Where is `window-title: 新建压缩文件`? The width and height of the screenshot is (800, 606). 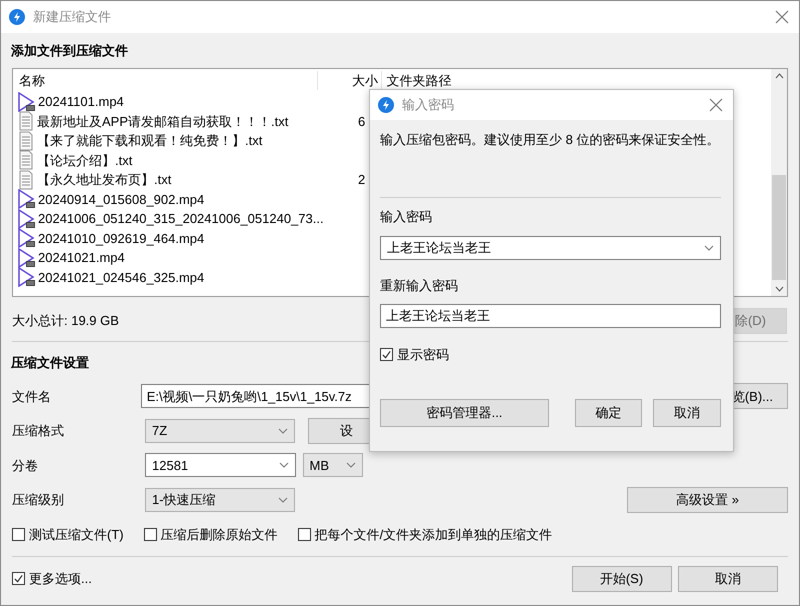 window-title: 新建压缩文件 is located at coordinates (72, 17).